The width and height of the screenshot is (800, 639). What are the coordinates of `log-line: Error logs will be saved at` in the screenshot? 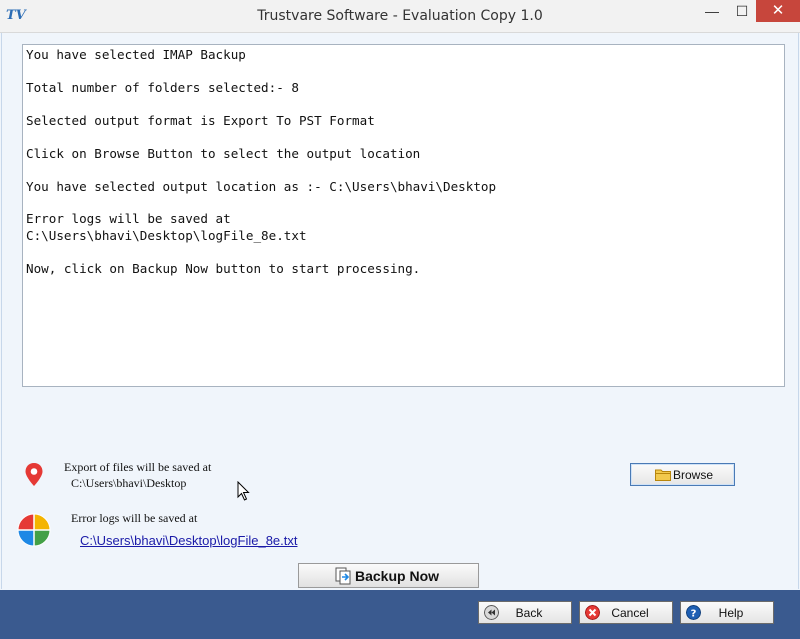 It's located at (128, 218).